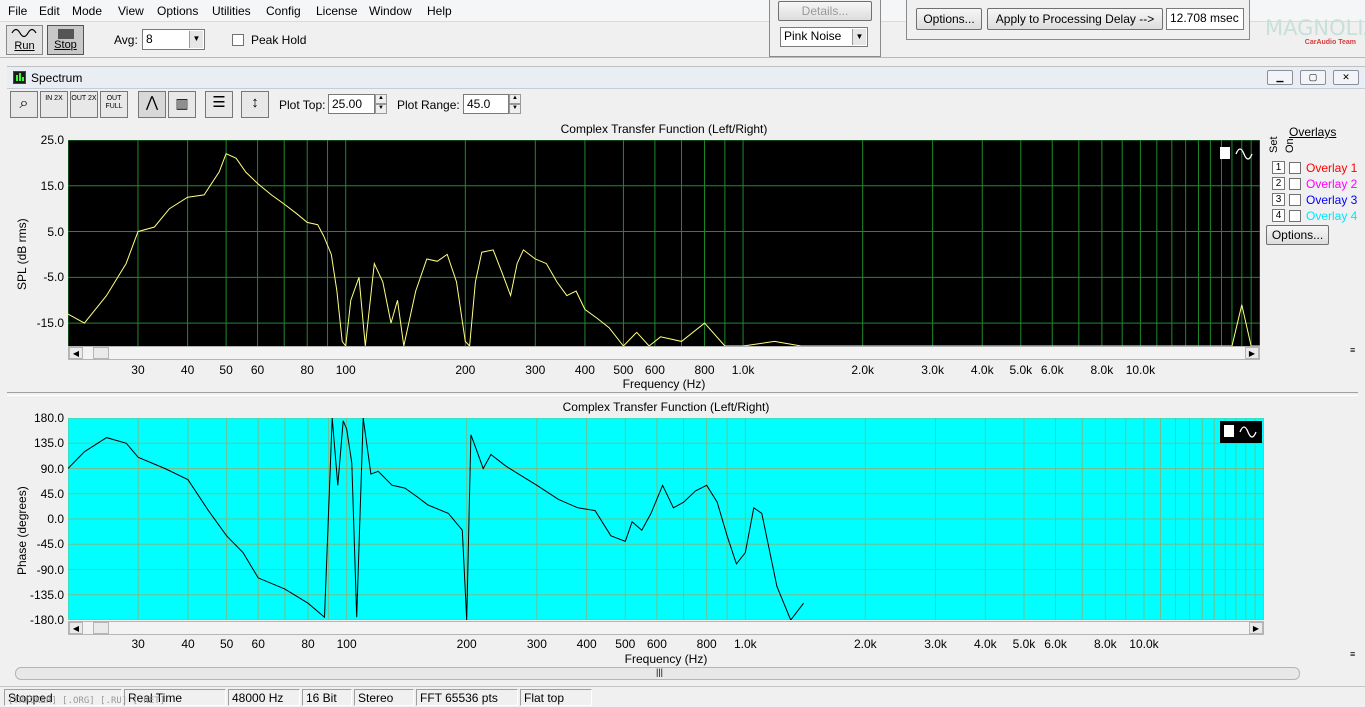  Describe the element at coordinates (381, 109) in the screenshot. I see `plot-top-down-button: ▼` at that location.